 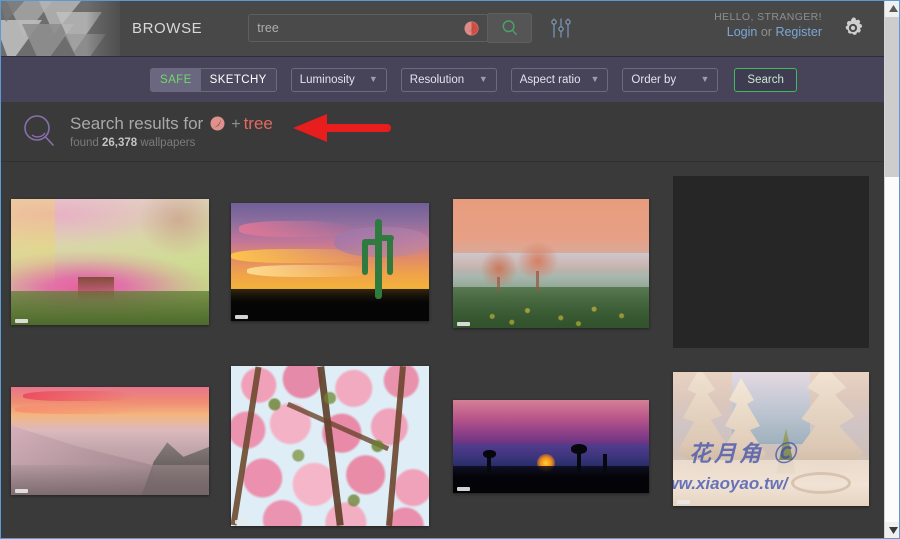 What do you see at coordinates (238, 79) in the screenshot?
I see `purity-sketchy-button: SKETCHY` at bounding box center [238, 79].